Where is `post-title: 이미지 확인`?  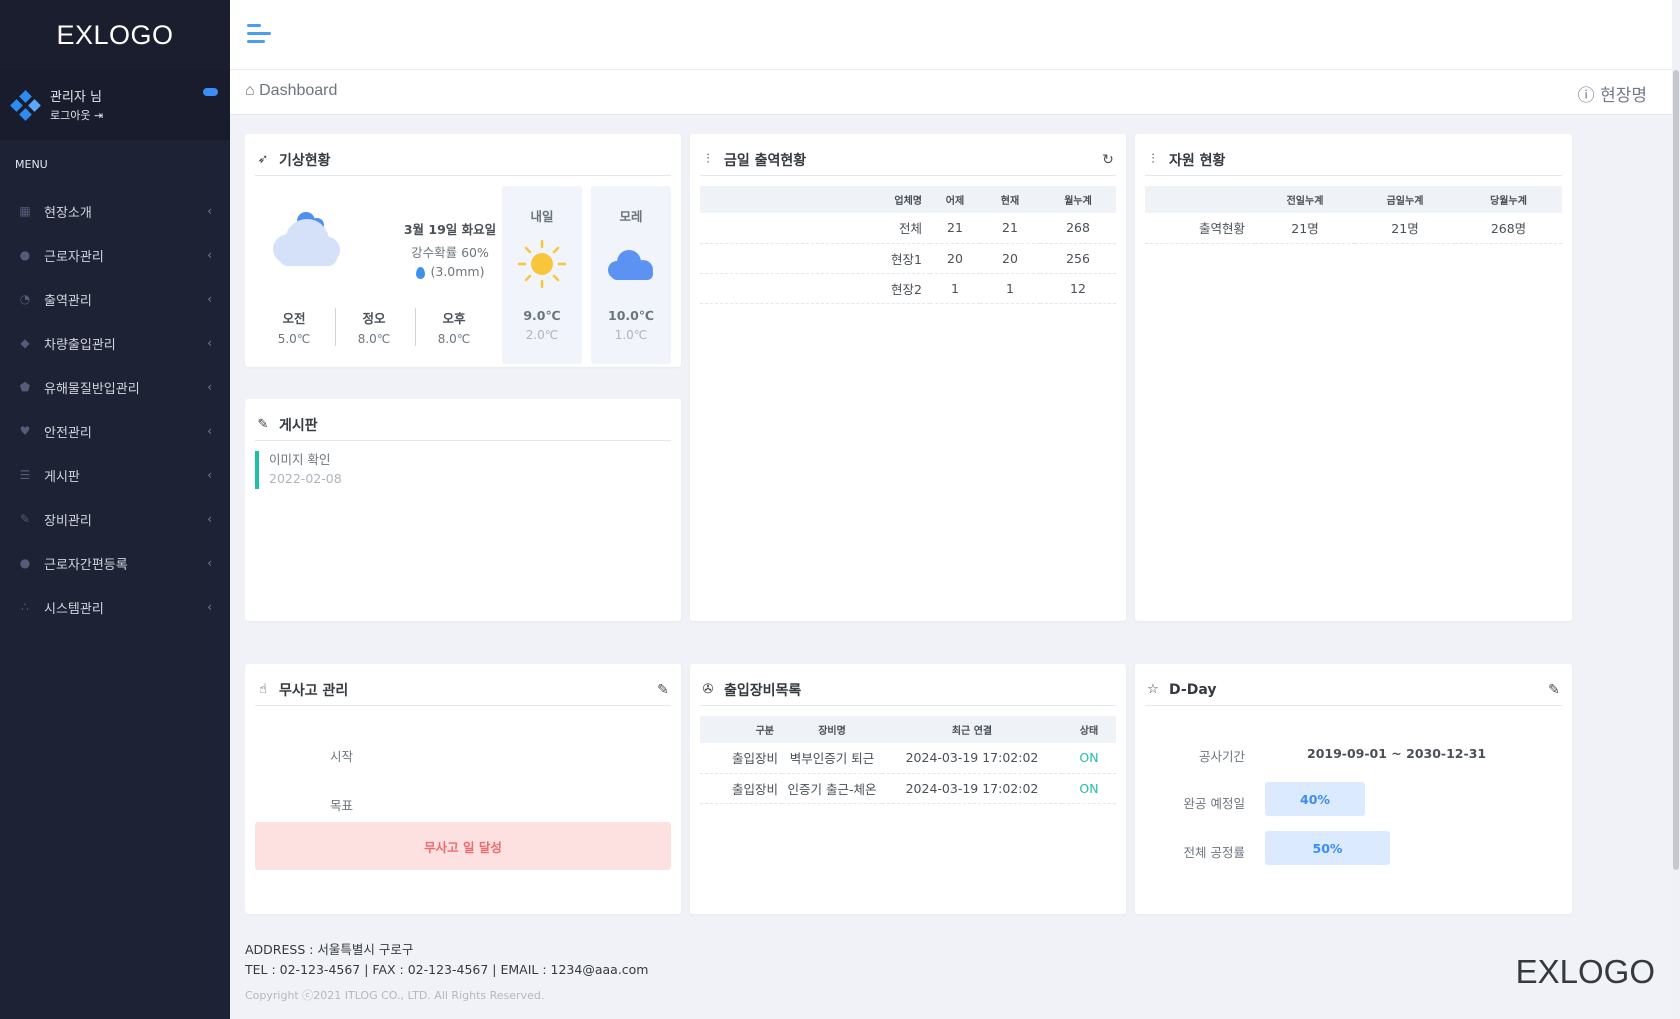 post-title: 이미지 확인 is located at coordinates (305, 460).